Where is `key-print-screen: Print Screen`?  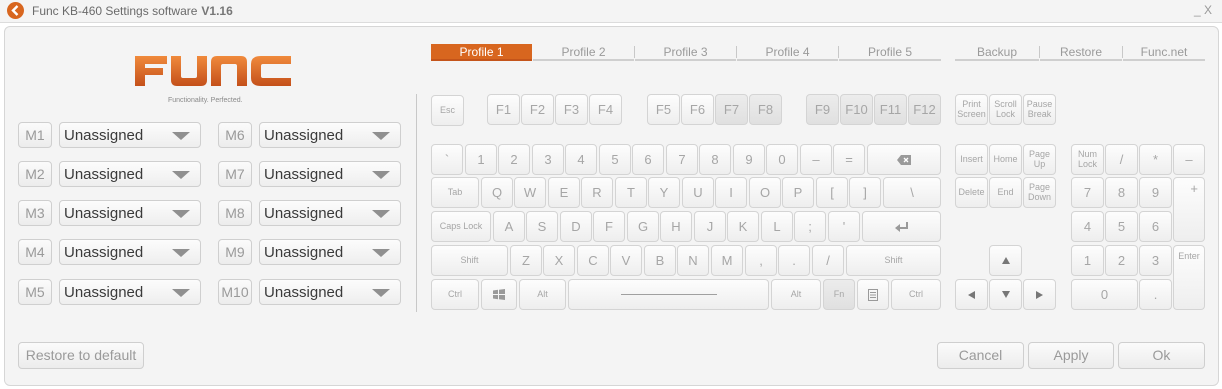 key-print-screen: Print Screen is located at coordinates (971, 109).